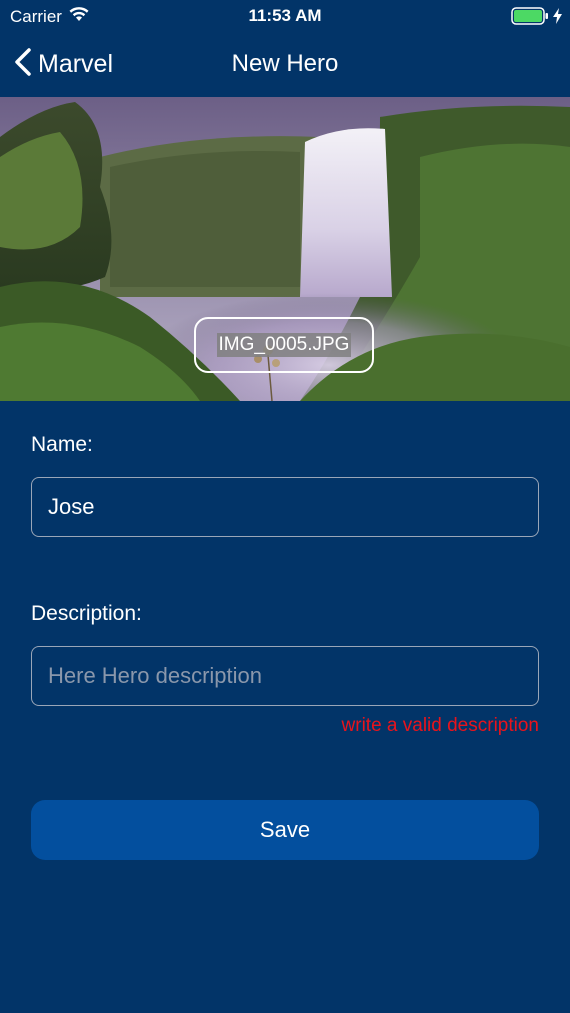 This screenshot has height=1013, width=570. Describe the element at coordinates (62, 444) in the screenshot. I see `name-label: Name:` at that location.